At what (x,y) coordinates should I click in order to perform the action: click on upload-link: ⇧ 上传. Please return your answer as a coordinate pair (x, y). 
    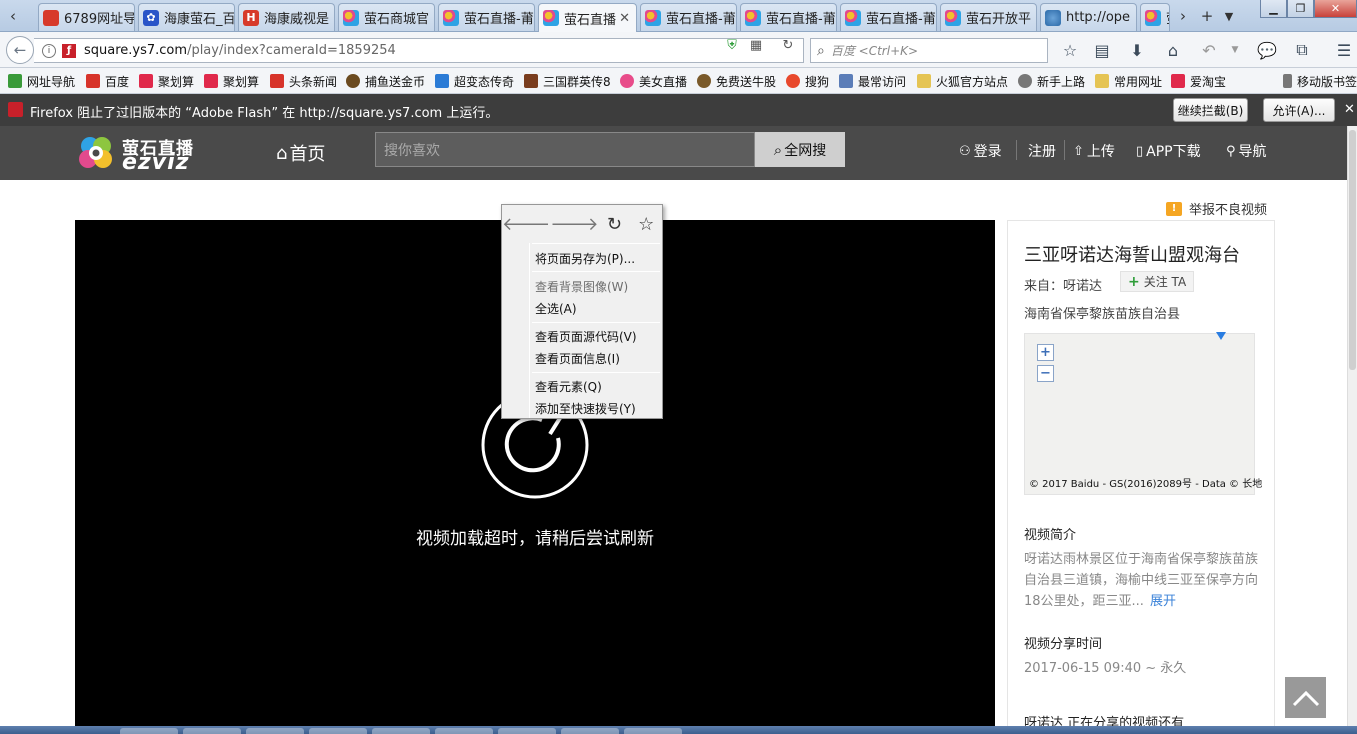
    Looking at the image, I should click on (1094, 151).